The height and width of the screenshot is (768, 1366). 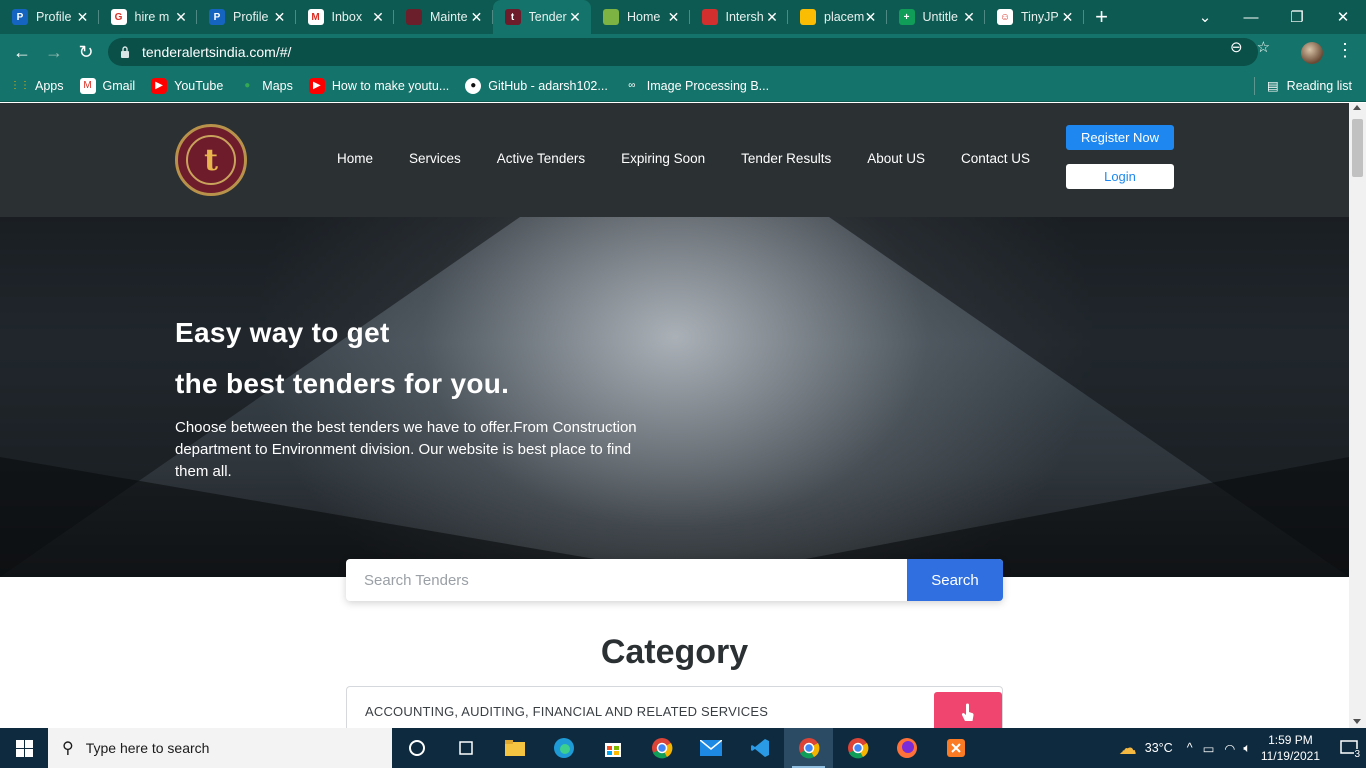 What do you see at coordinates (541, 158) in the screenshot?
I see `nav-link-active-tenders: Active Tenders` at bounding box center [541, 158].